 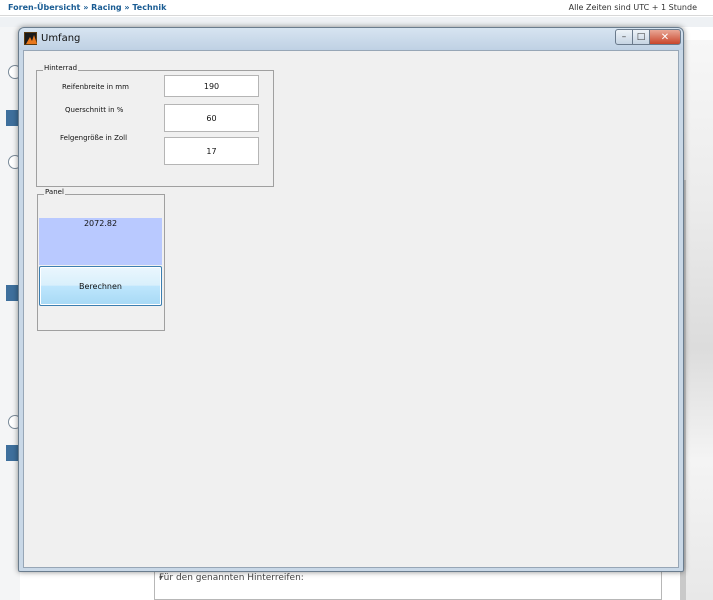 I want to click on felgengroesse-input: 17, so click(x=211, y=151).